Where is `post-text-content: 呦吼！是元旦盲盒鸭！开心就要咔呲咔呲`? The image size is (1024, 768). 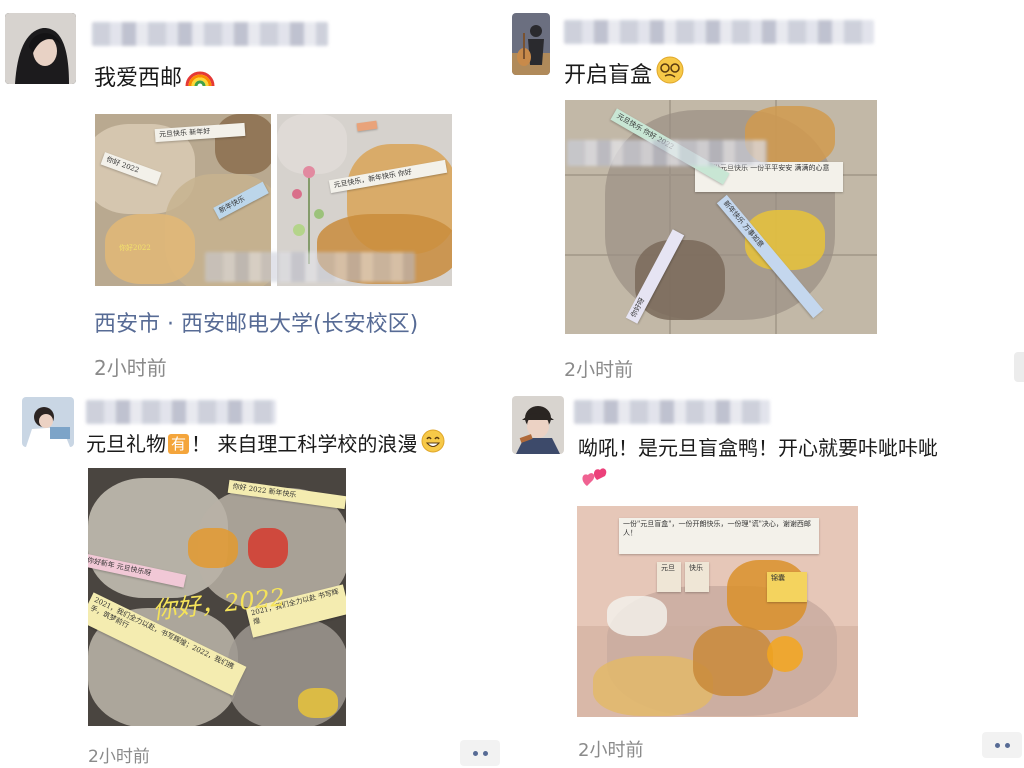
post-text-content: 呦吼！是元旦盲盒鸭！开心就要咔呲咔呲 is located at coordinates (758, 448).